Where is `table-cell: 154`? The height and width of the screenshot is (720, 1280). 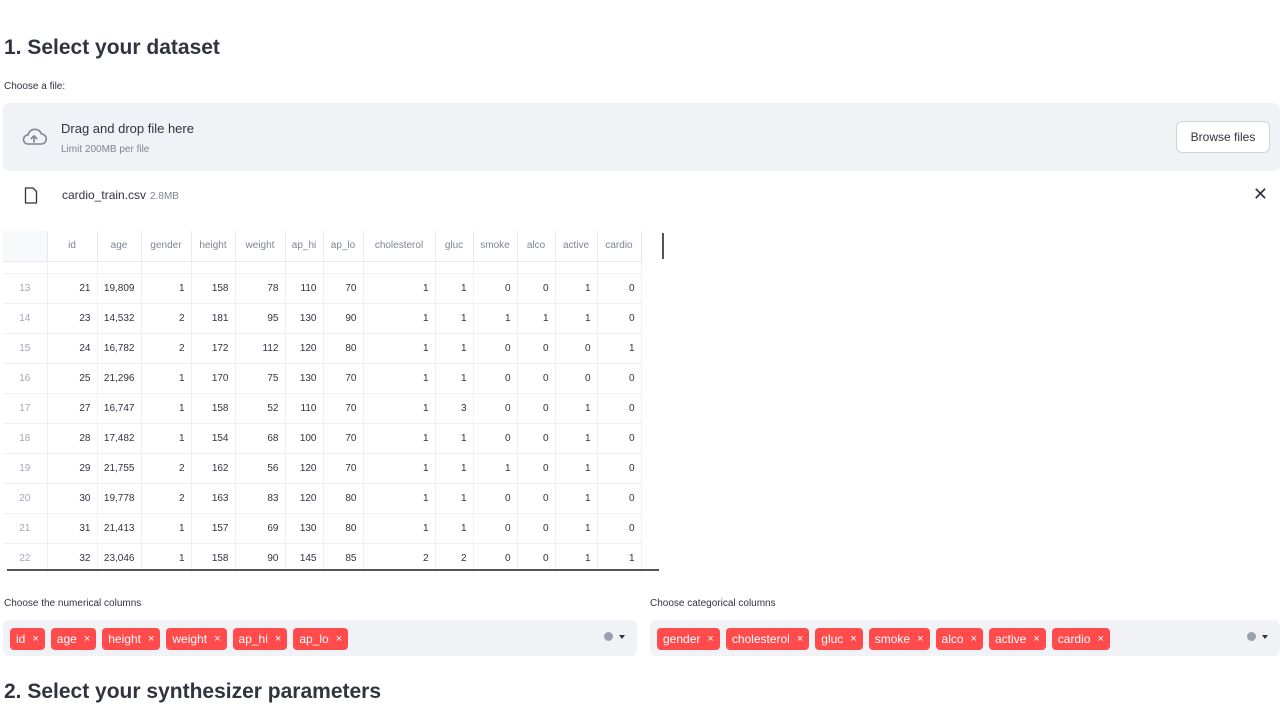
table-cell: 154 is located at coordinates (213, 438).